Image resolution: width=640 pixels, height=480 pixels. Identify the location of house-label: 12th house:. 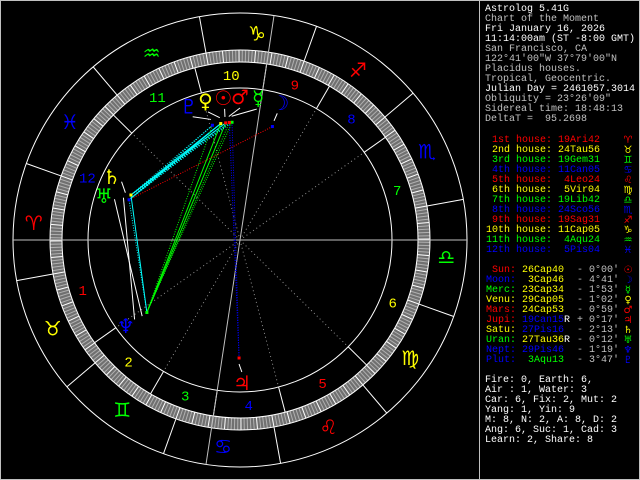
(519, 250).